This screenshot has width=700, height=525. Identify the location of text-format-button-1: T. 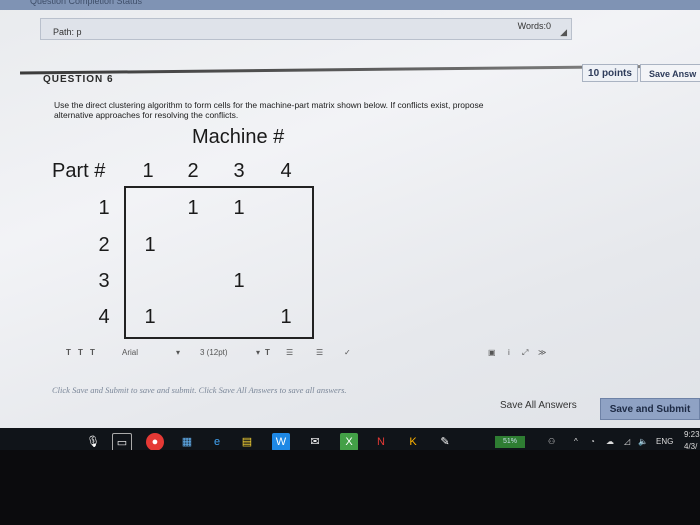
(68, 352).